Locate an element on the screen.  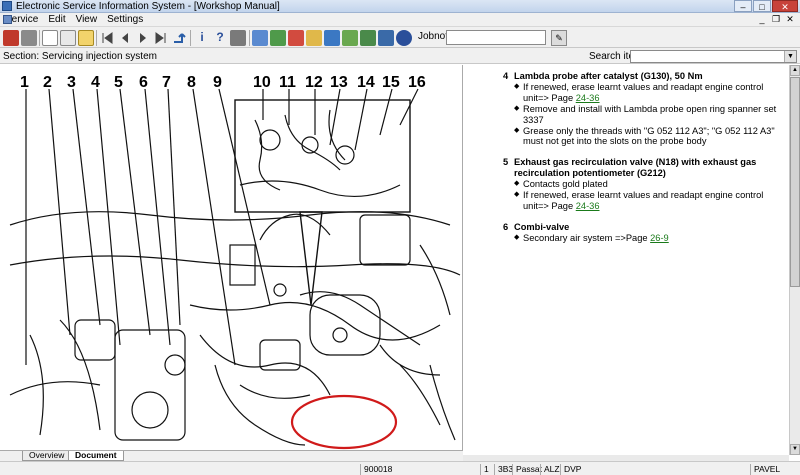
scroll-down-icon: ▼ is located at coordinates (795, 449).